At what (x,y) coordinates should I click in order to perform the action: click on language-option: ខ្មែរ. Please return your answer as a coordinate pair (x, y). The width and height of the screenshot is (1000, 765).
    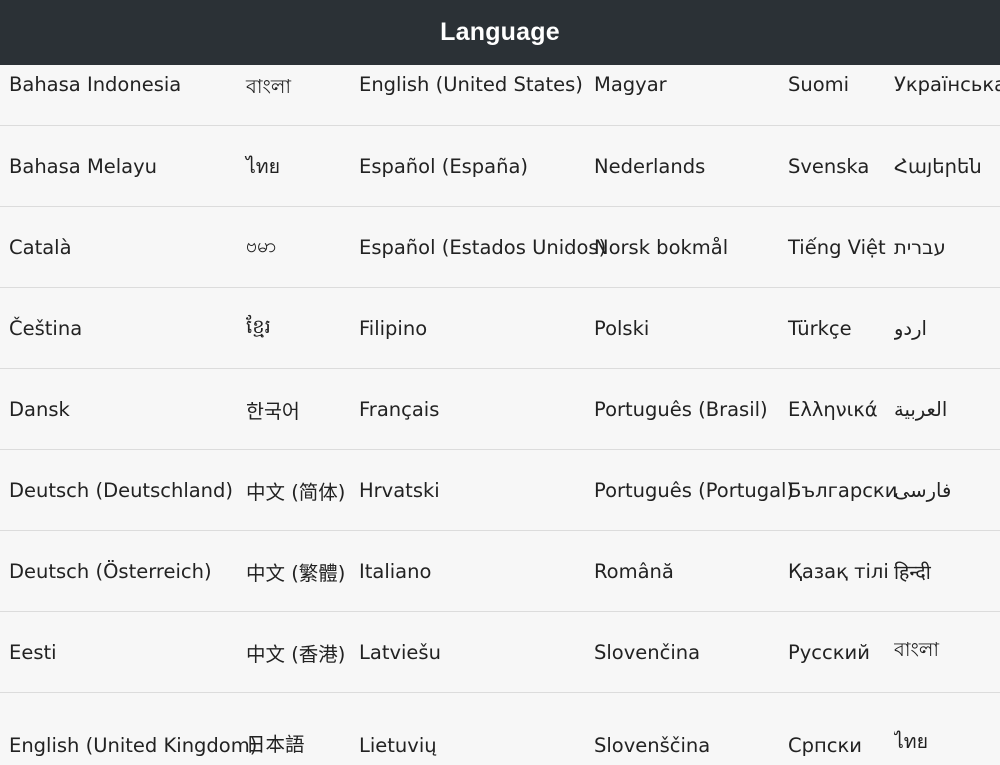
    Looking at the image, I should click on (258, 328).